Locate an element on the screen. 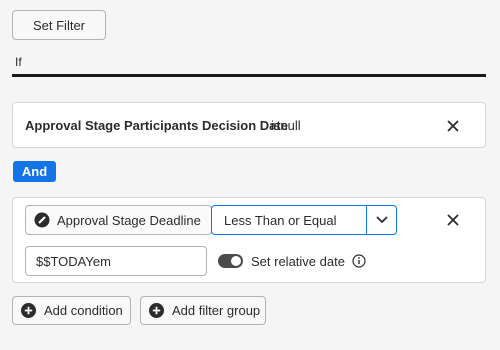 Image resolution: width=500 pixels, height=350 pixels. field-picker-label: Approval Stage Deadline is located at coordinates (129, 220).